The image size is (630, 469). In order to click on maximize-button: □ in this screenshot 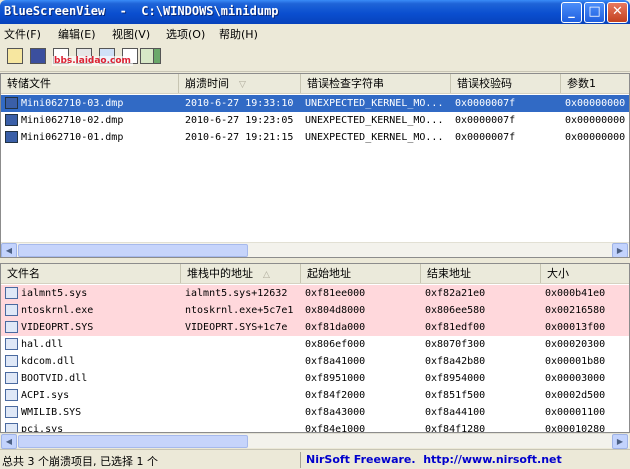, I will do `click(594, 12)`.